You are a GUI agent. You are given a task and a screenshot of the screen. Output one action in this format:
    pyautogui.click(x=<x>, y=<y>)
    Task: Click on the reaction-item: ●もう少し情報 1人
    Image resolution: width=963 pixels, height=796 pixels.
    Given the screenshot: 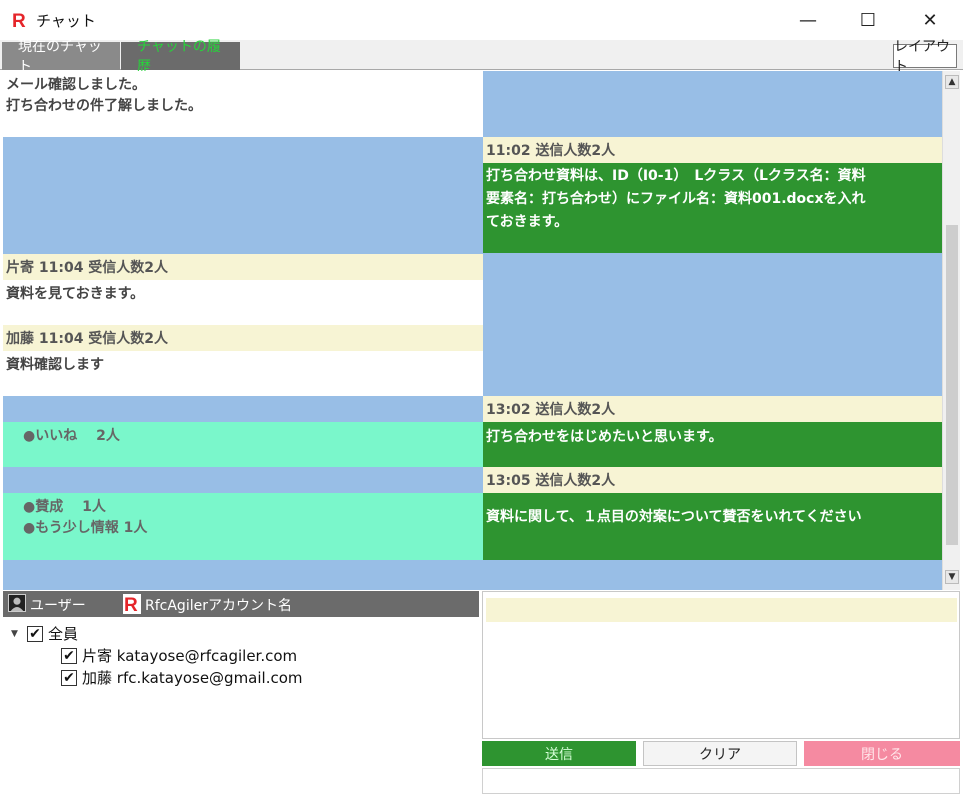 What is the action you would take?
    pyautogui.click(x=85, y=528)
    